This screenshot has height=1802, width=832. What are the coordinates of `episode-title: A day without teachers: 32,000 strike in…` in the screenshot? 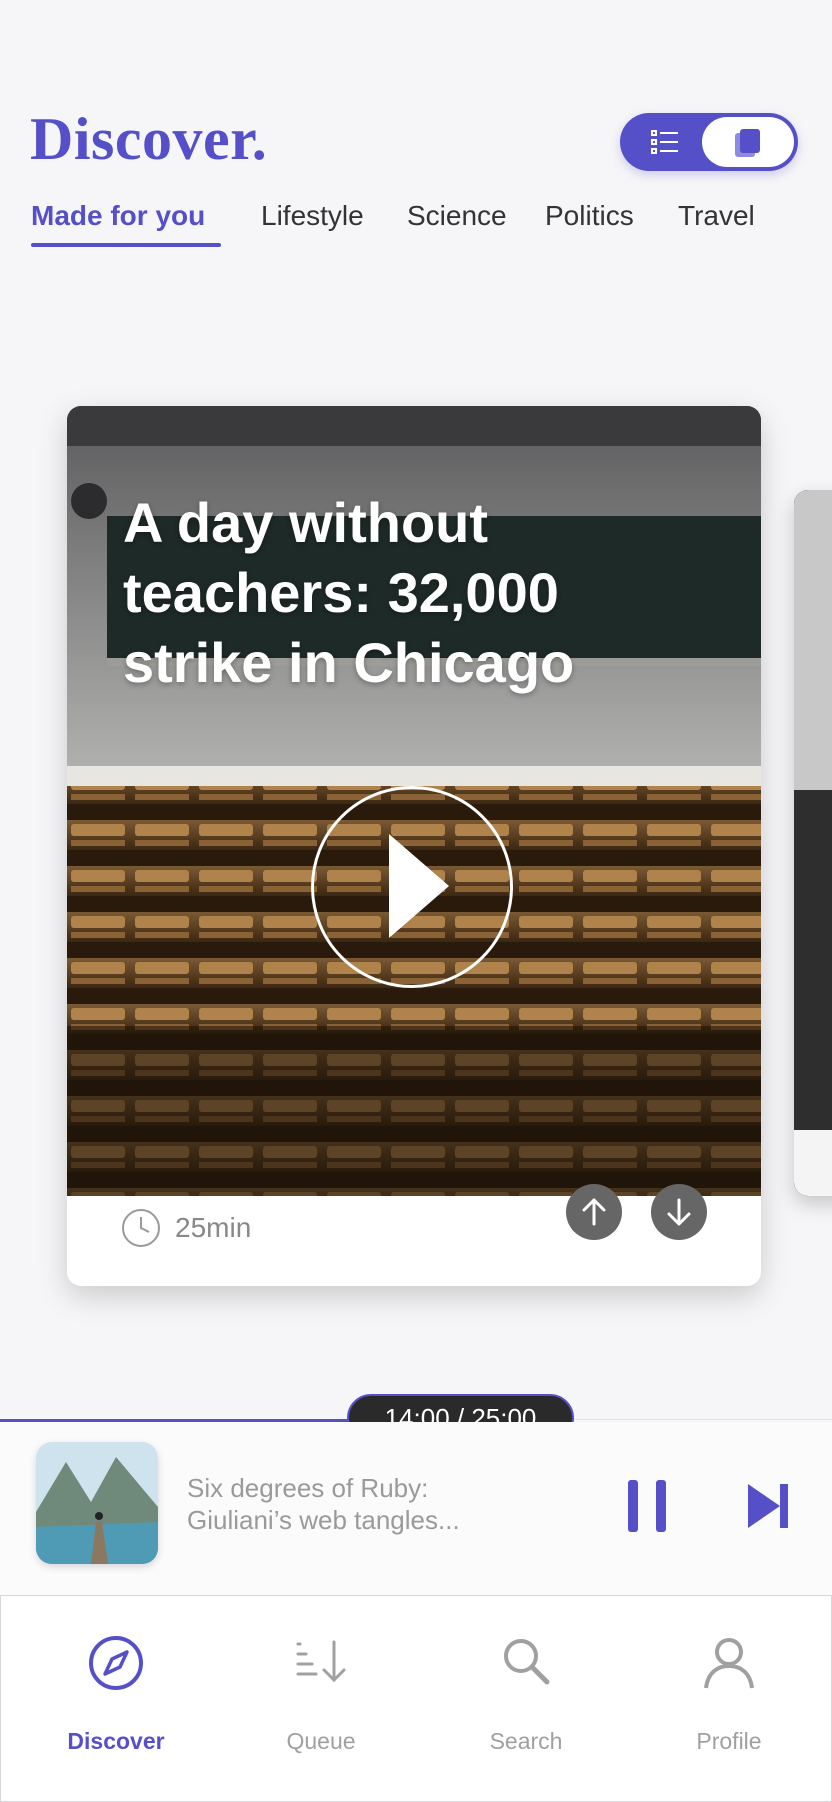 It's located at (349, 592).